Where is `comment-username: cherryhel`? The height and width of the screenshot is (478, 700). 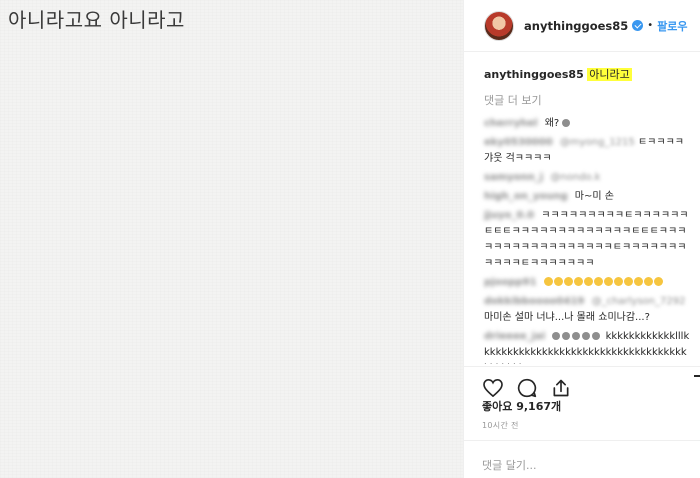 comment-username: cherryhel is located at coordinates (511, 123).